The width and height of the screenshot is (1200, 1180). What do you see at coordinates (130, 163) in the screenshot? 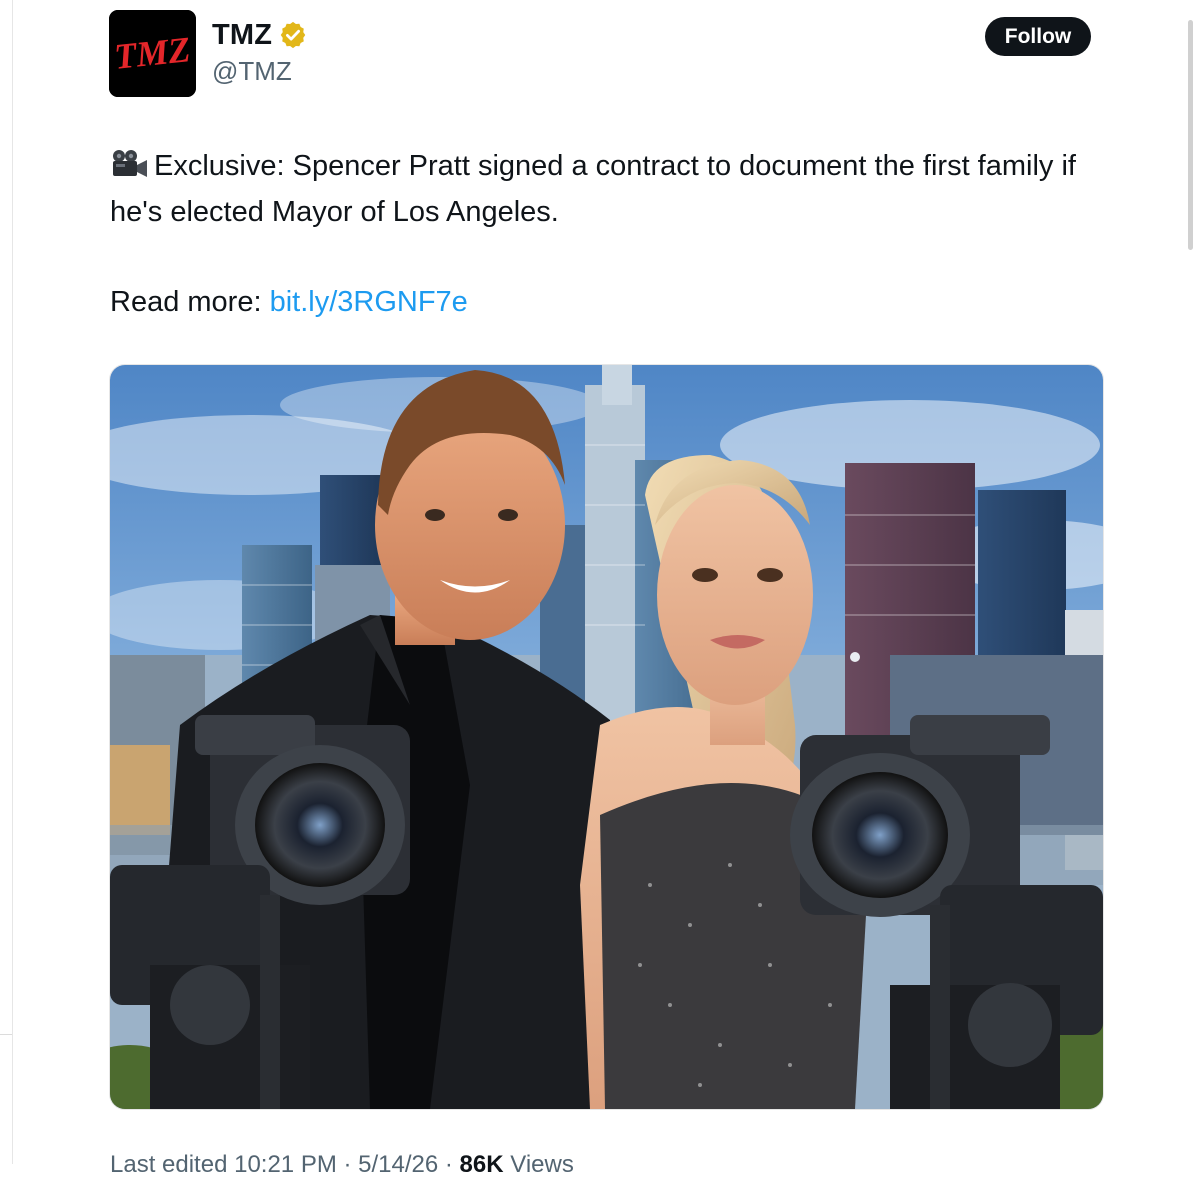
I see `movie-camera-icon` at bounding box center [130, 163].